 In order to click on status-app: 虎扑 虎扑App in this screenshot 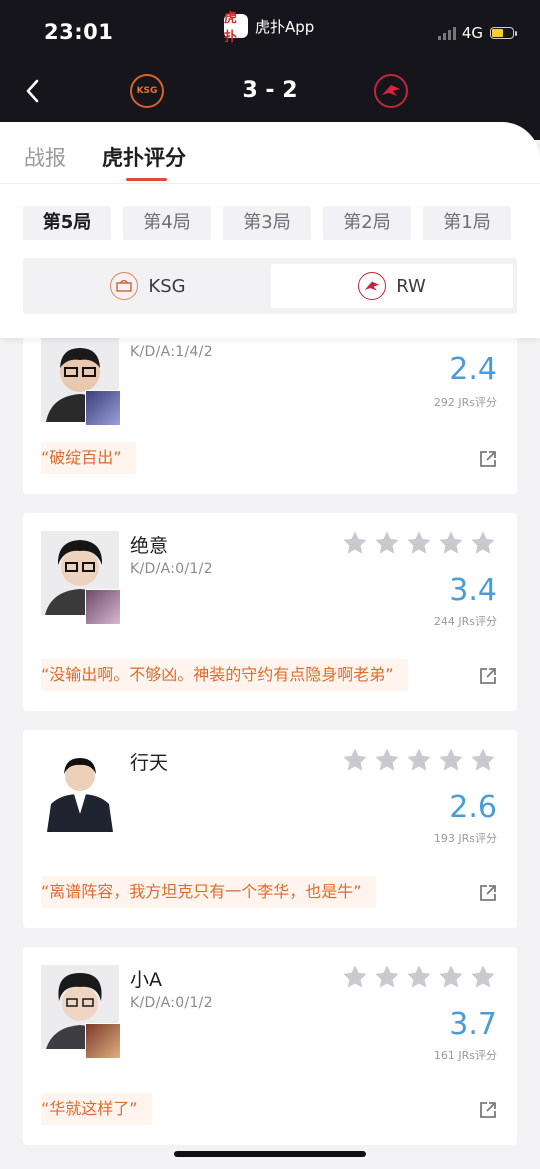, I will do `click(269, 28)`.